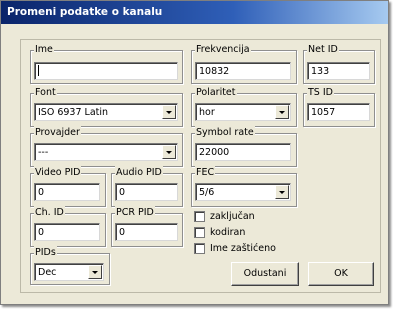  Describe the element at coordinates (228, 232) in the screenshot. I see `checkbox-kodiran-label: kodiran` at that location.